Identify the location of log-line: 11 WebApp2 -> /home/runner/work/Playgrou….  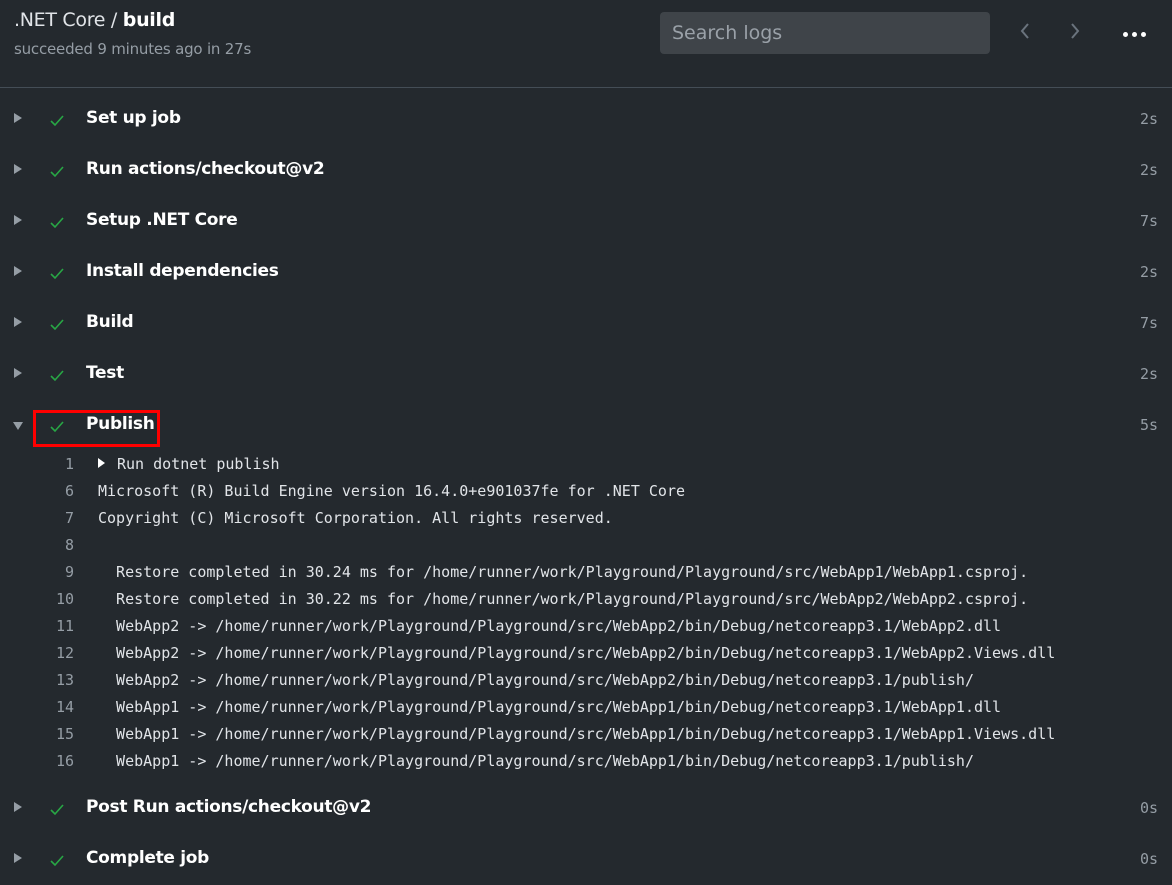
(586, 626).